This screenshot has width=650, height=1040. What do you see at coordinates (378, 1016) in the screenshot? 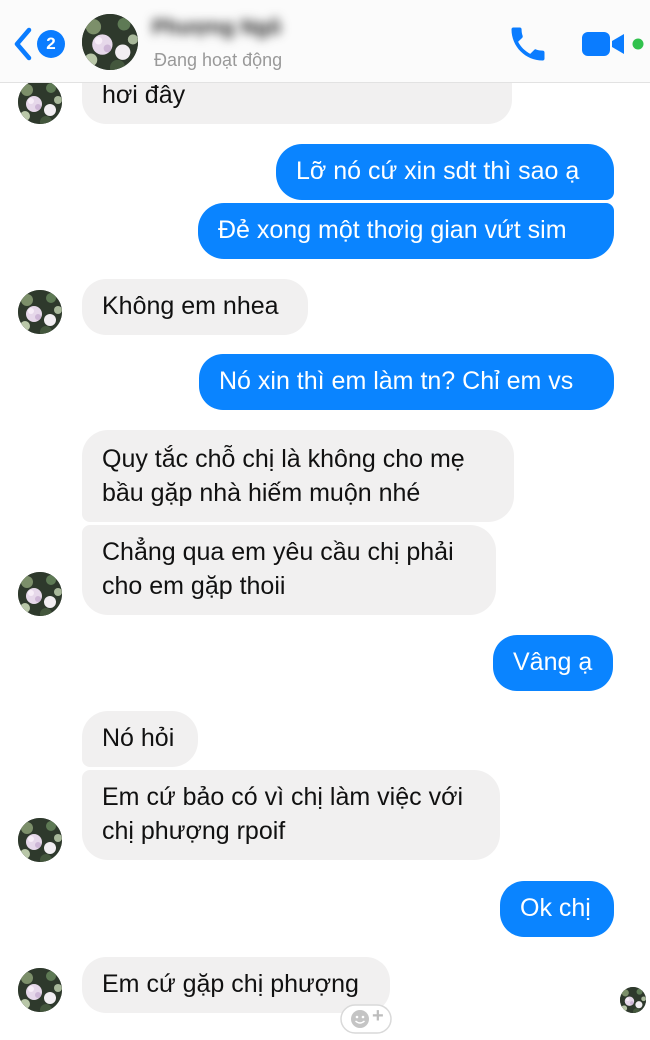
I see `add-reaction-label: +` at bounding box center [378, 1016].